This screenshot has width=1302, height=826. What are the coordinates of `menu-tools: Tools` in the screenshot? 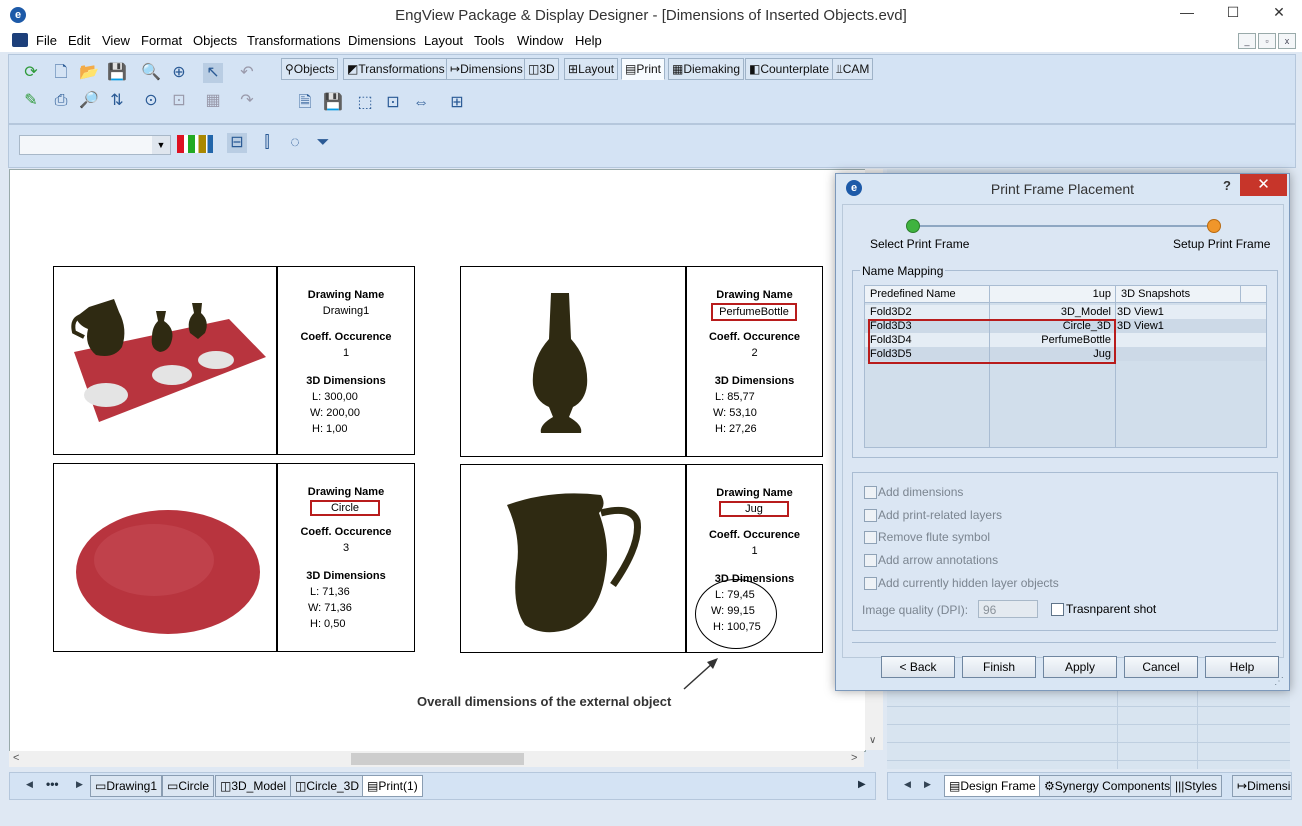 It's located at (489, 40).